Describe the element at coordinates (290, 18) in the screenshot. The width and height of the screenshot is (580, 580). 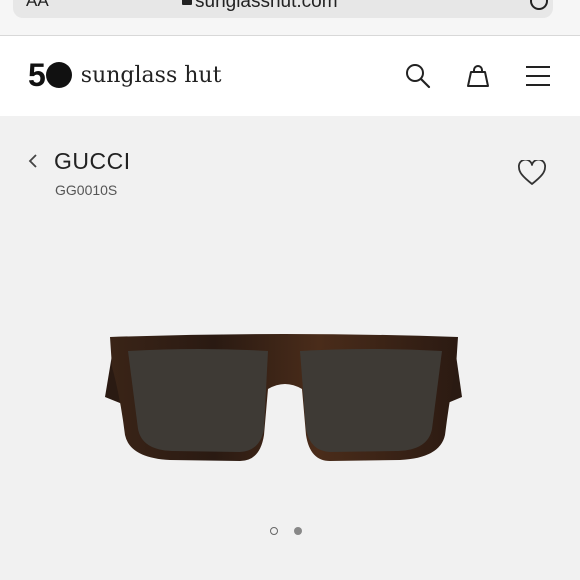
I see `browser-toolbar: AA sunglasshut.com` at that location.